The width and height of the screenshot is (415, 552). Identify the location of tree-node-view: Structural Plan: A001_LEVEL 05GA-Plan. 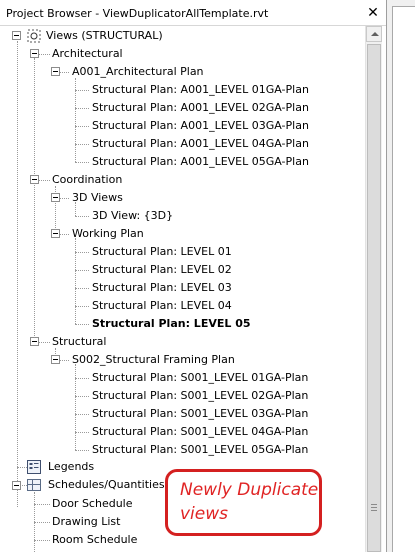
(200, 162).